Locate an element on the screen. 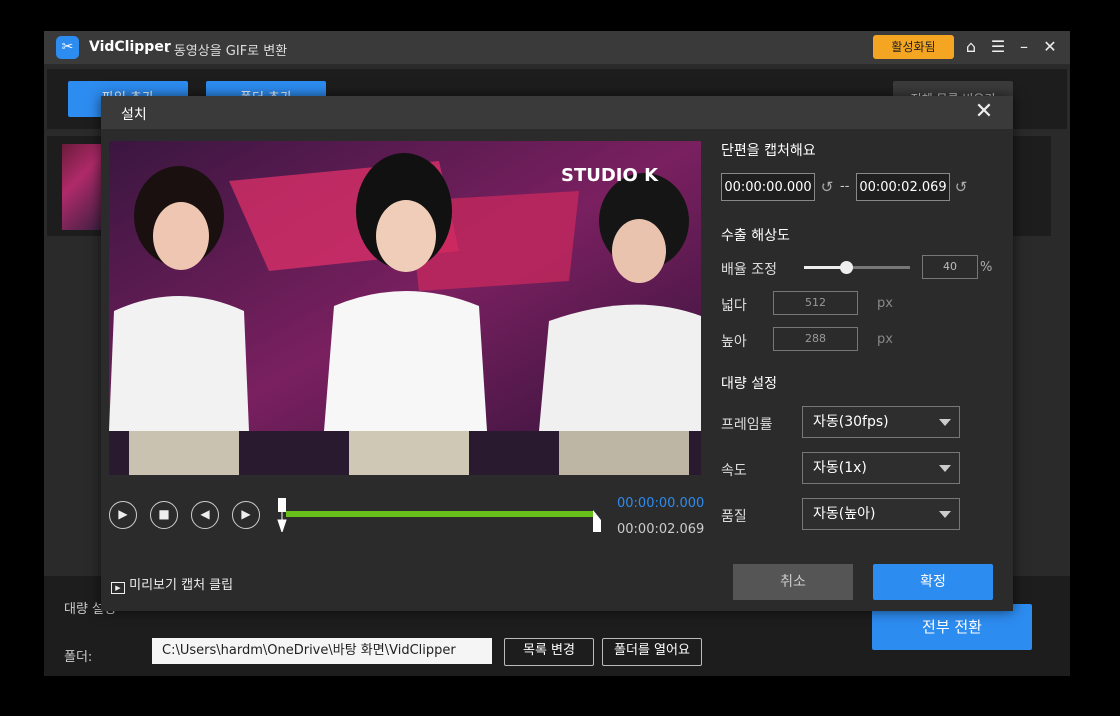 The width and height of the screenshot is (1120, 716). preview-clip-button: ▶ 미리보기 캡처 클립 is located at coordinates (172, 584).